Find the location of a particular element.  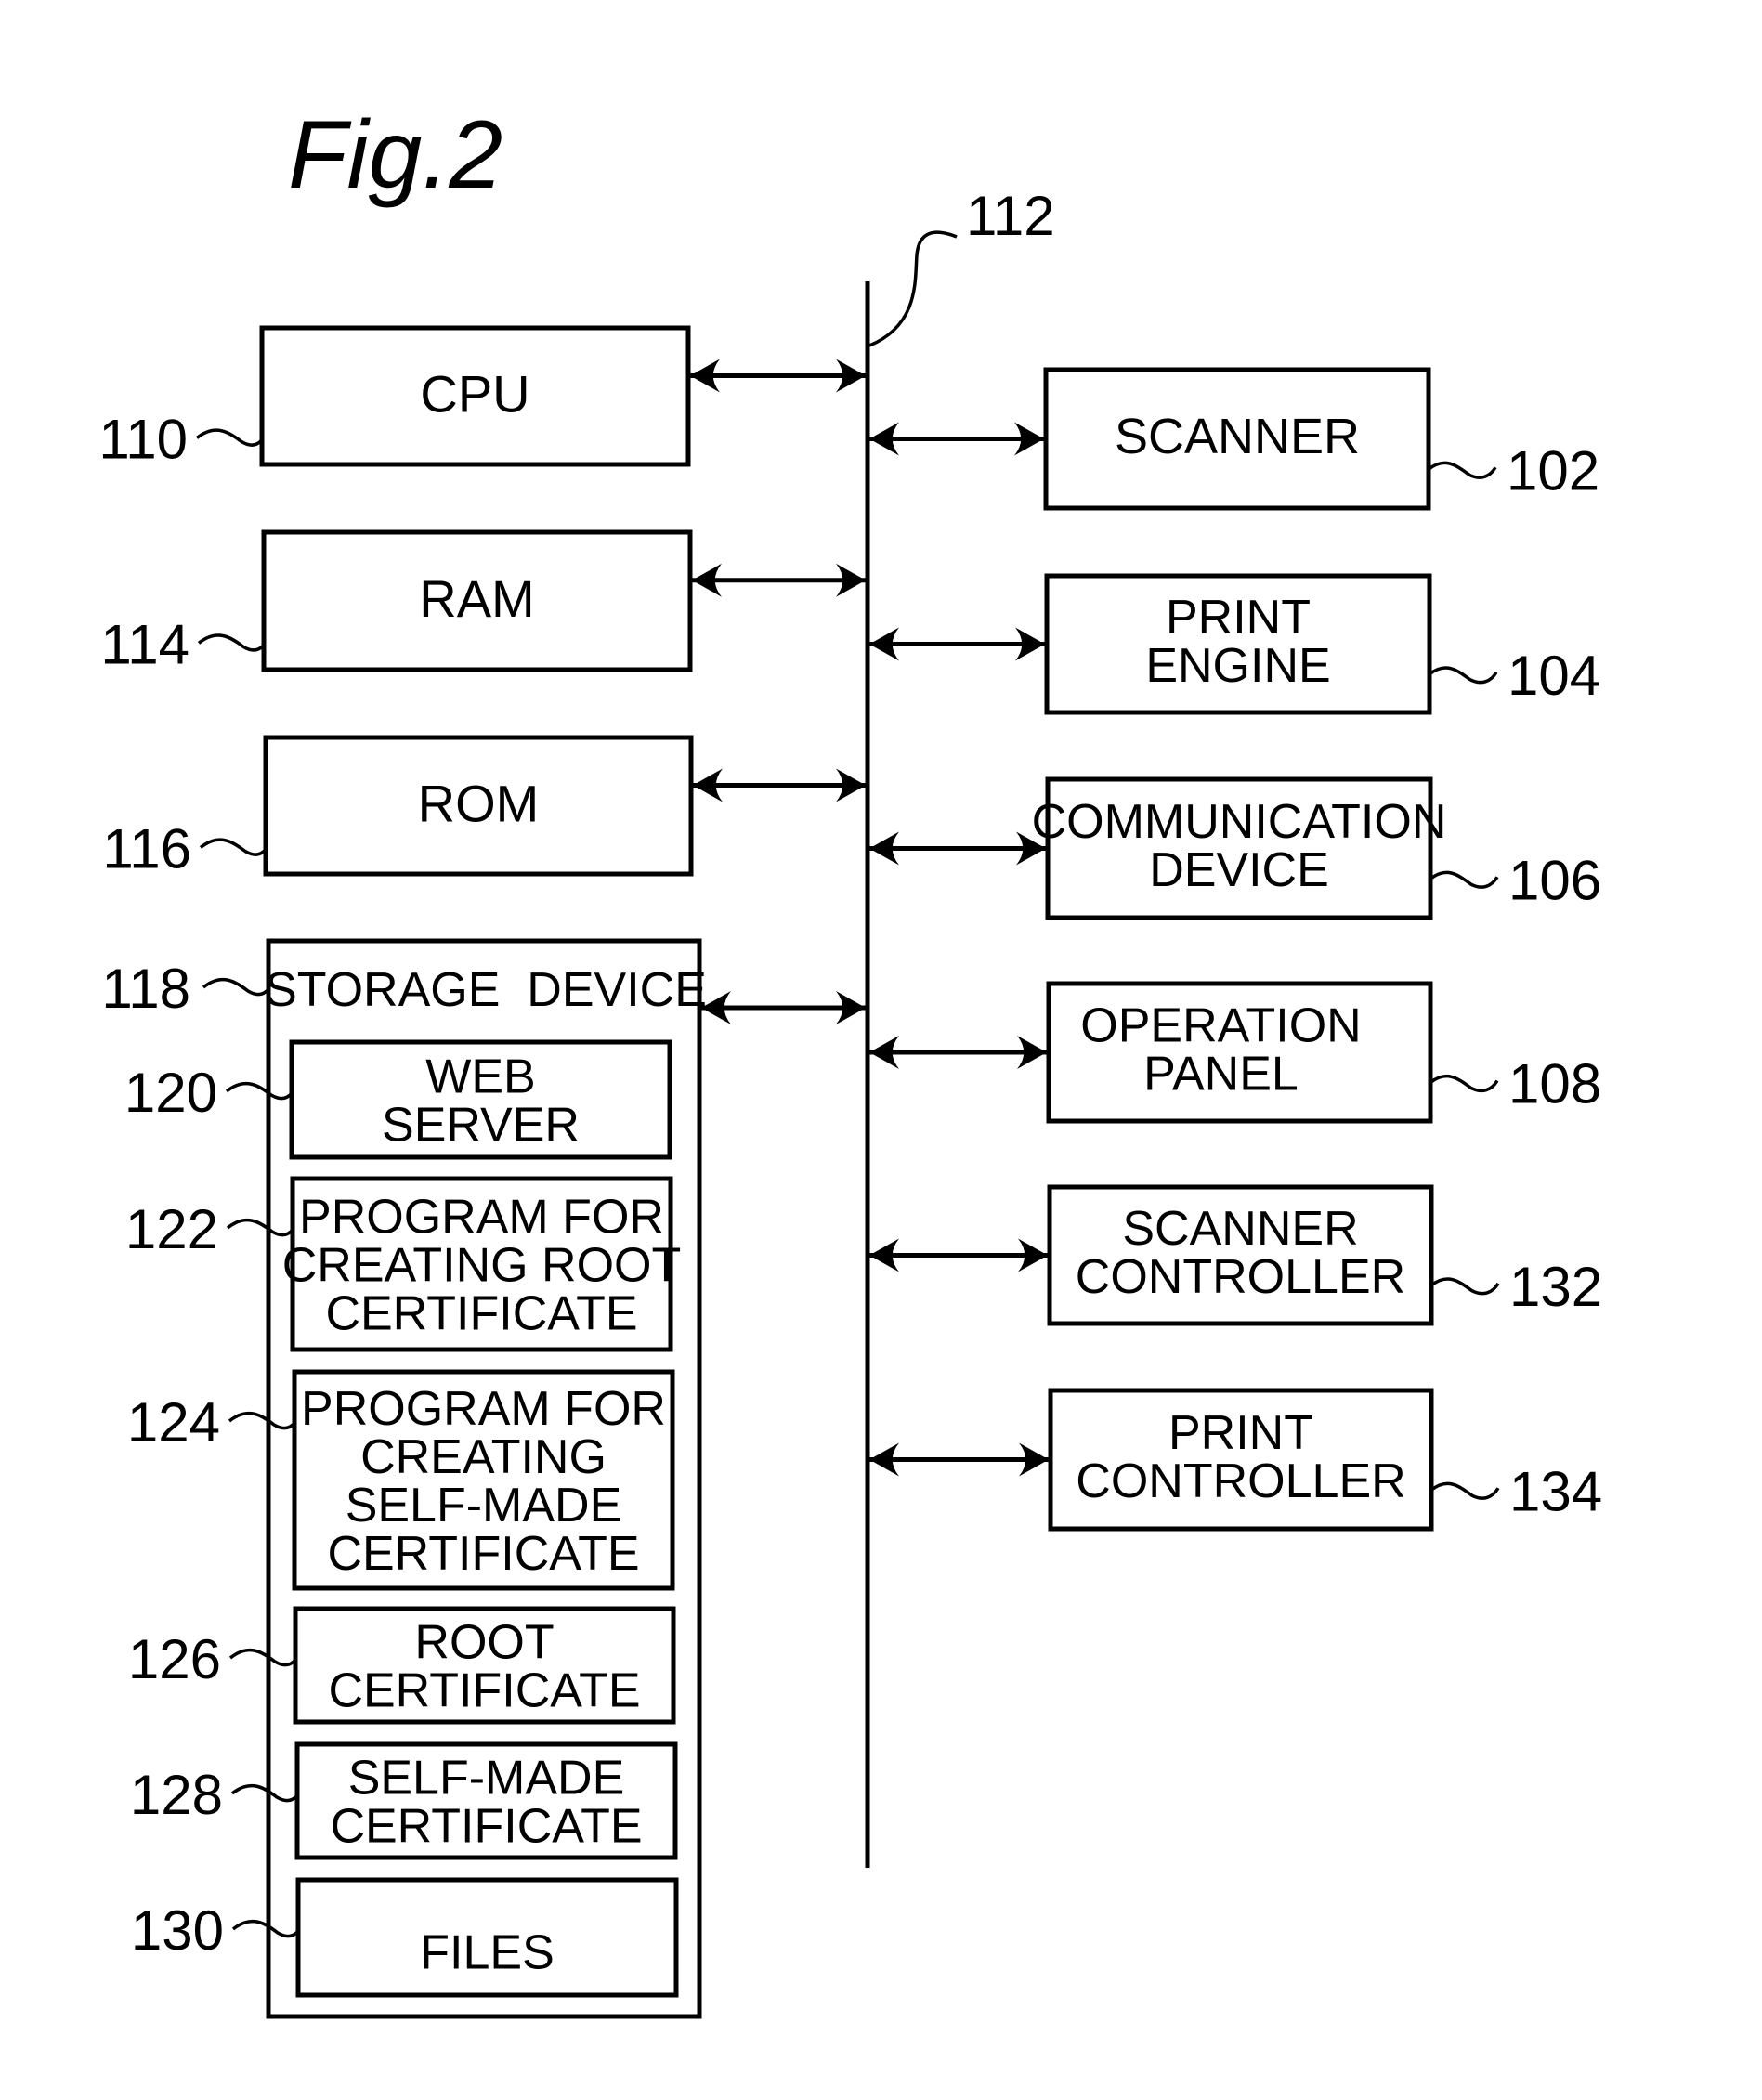

item-ref-number: 130 is located at coordinates (177, 1930).